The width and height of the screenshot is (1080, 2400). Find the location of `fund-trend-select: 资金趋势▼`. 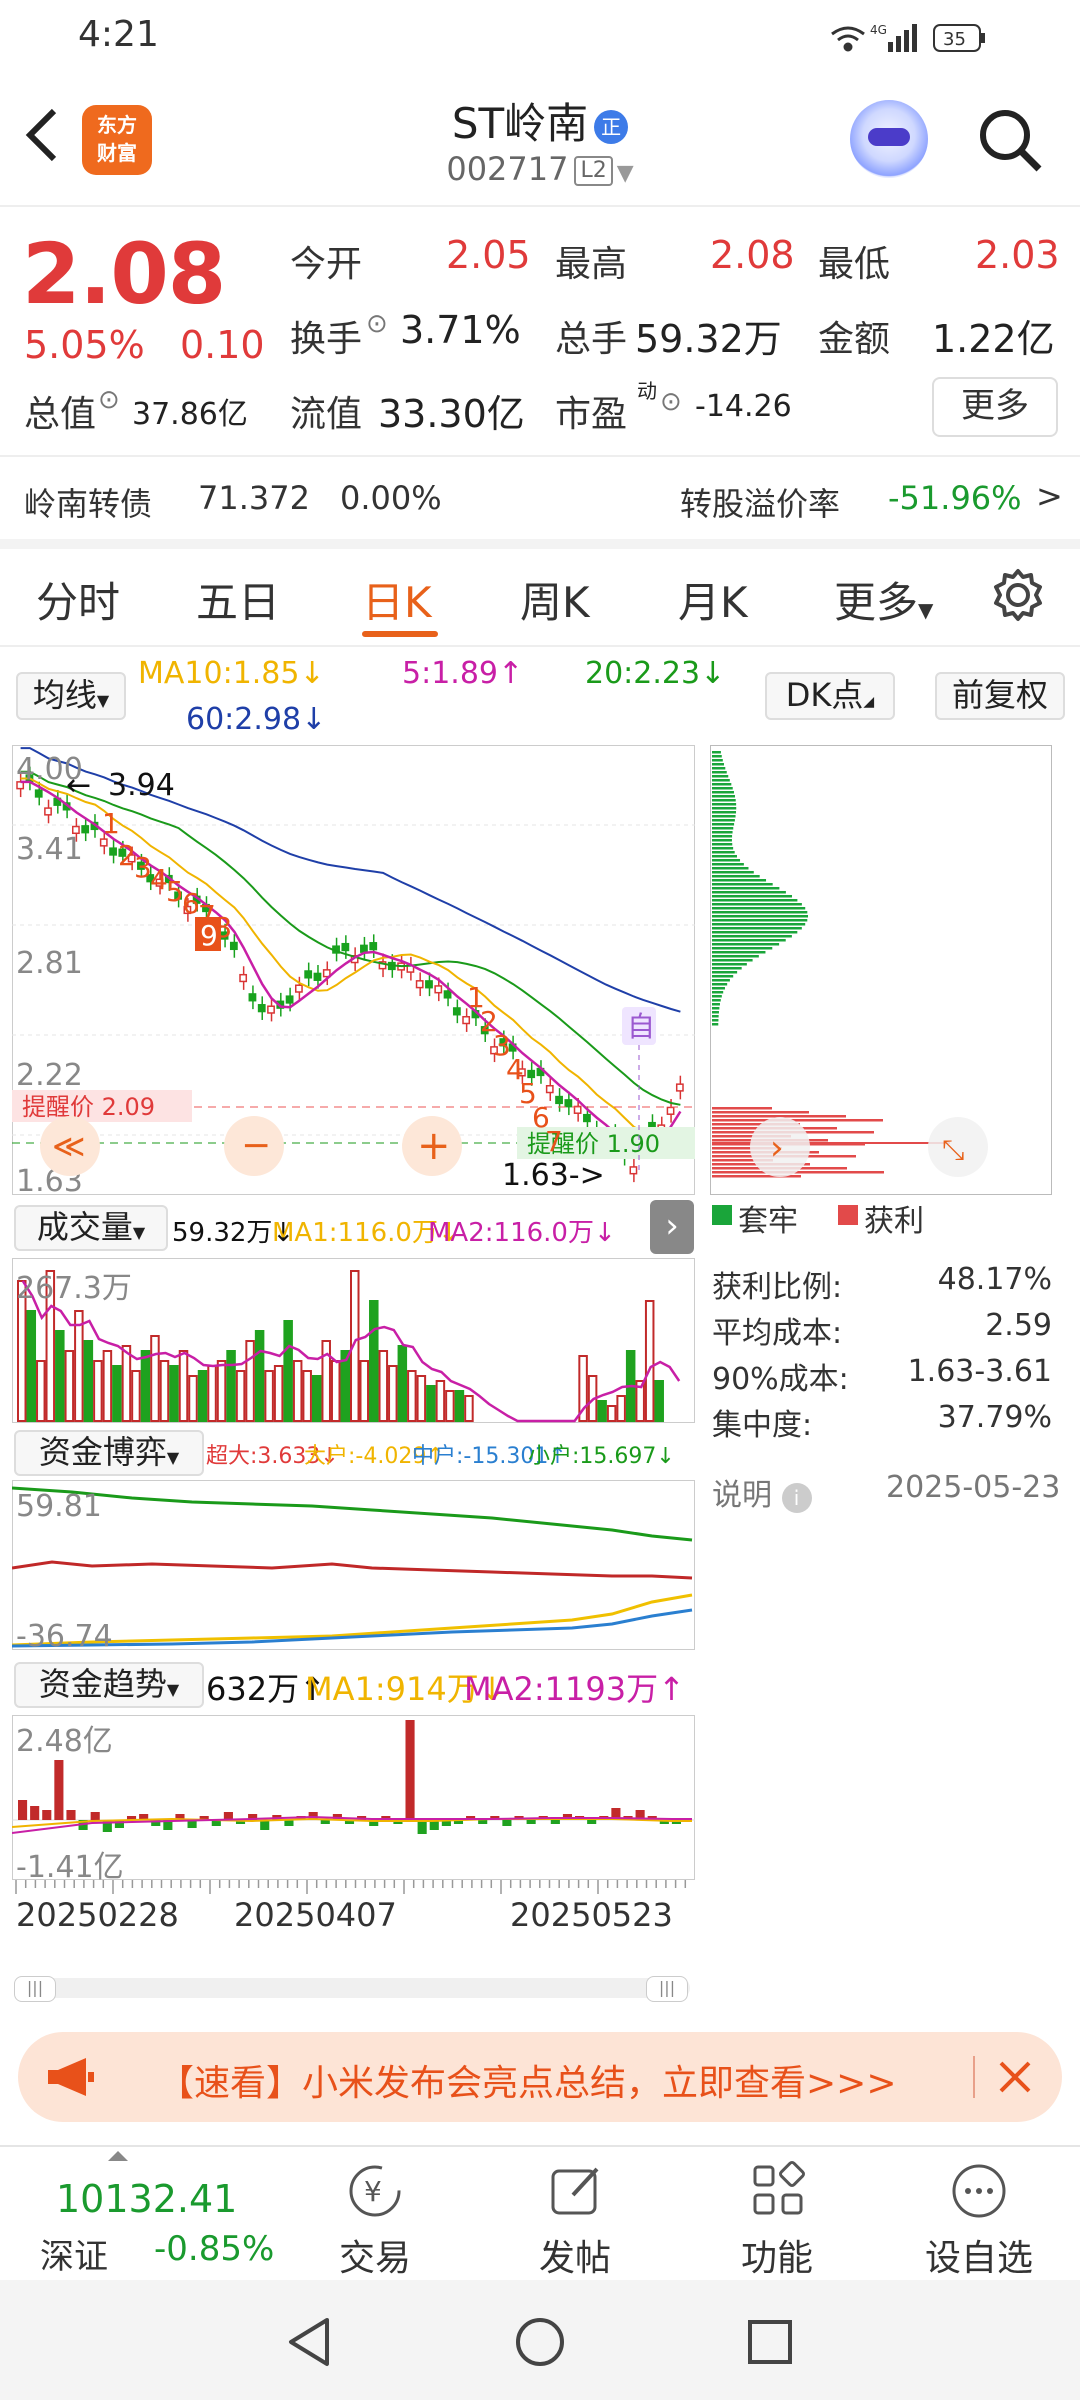

fund-trend-select: 资金趋势▼ is located at coordinates (109, 1685).